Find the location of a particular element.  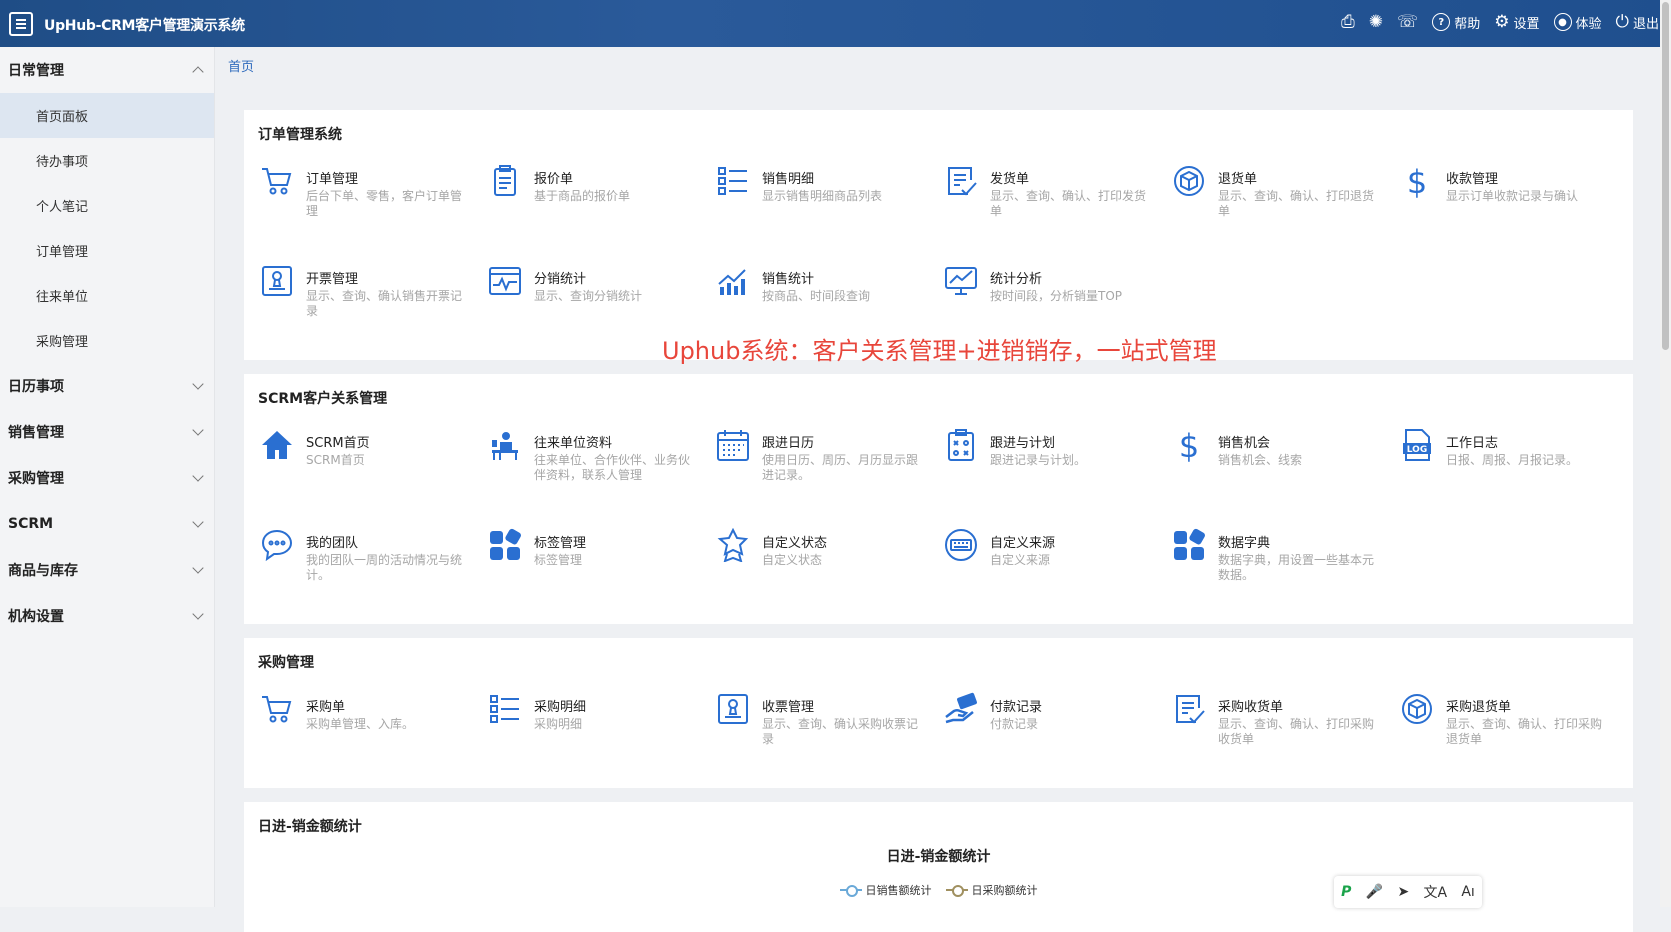

module-tile: 报价单 基于商品的报价单 is located at coordinates (600, 206).